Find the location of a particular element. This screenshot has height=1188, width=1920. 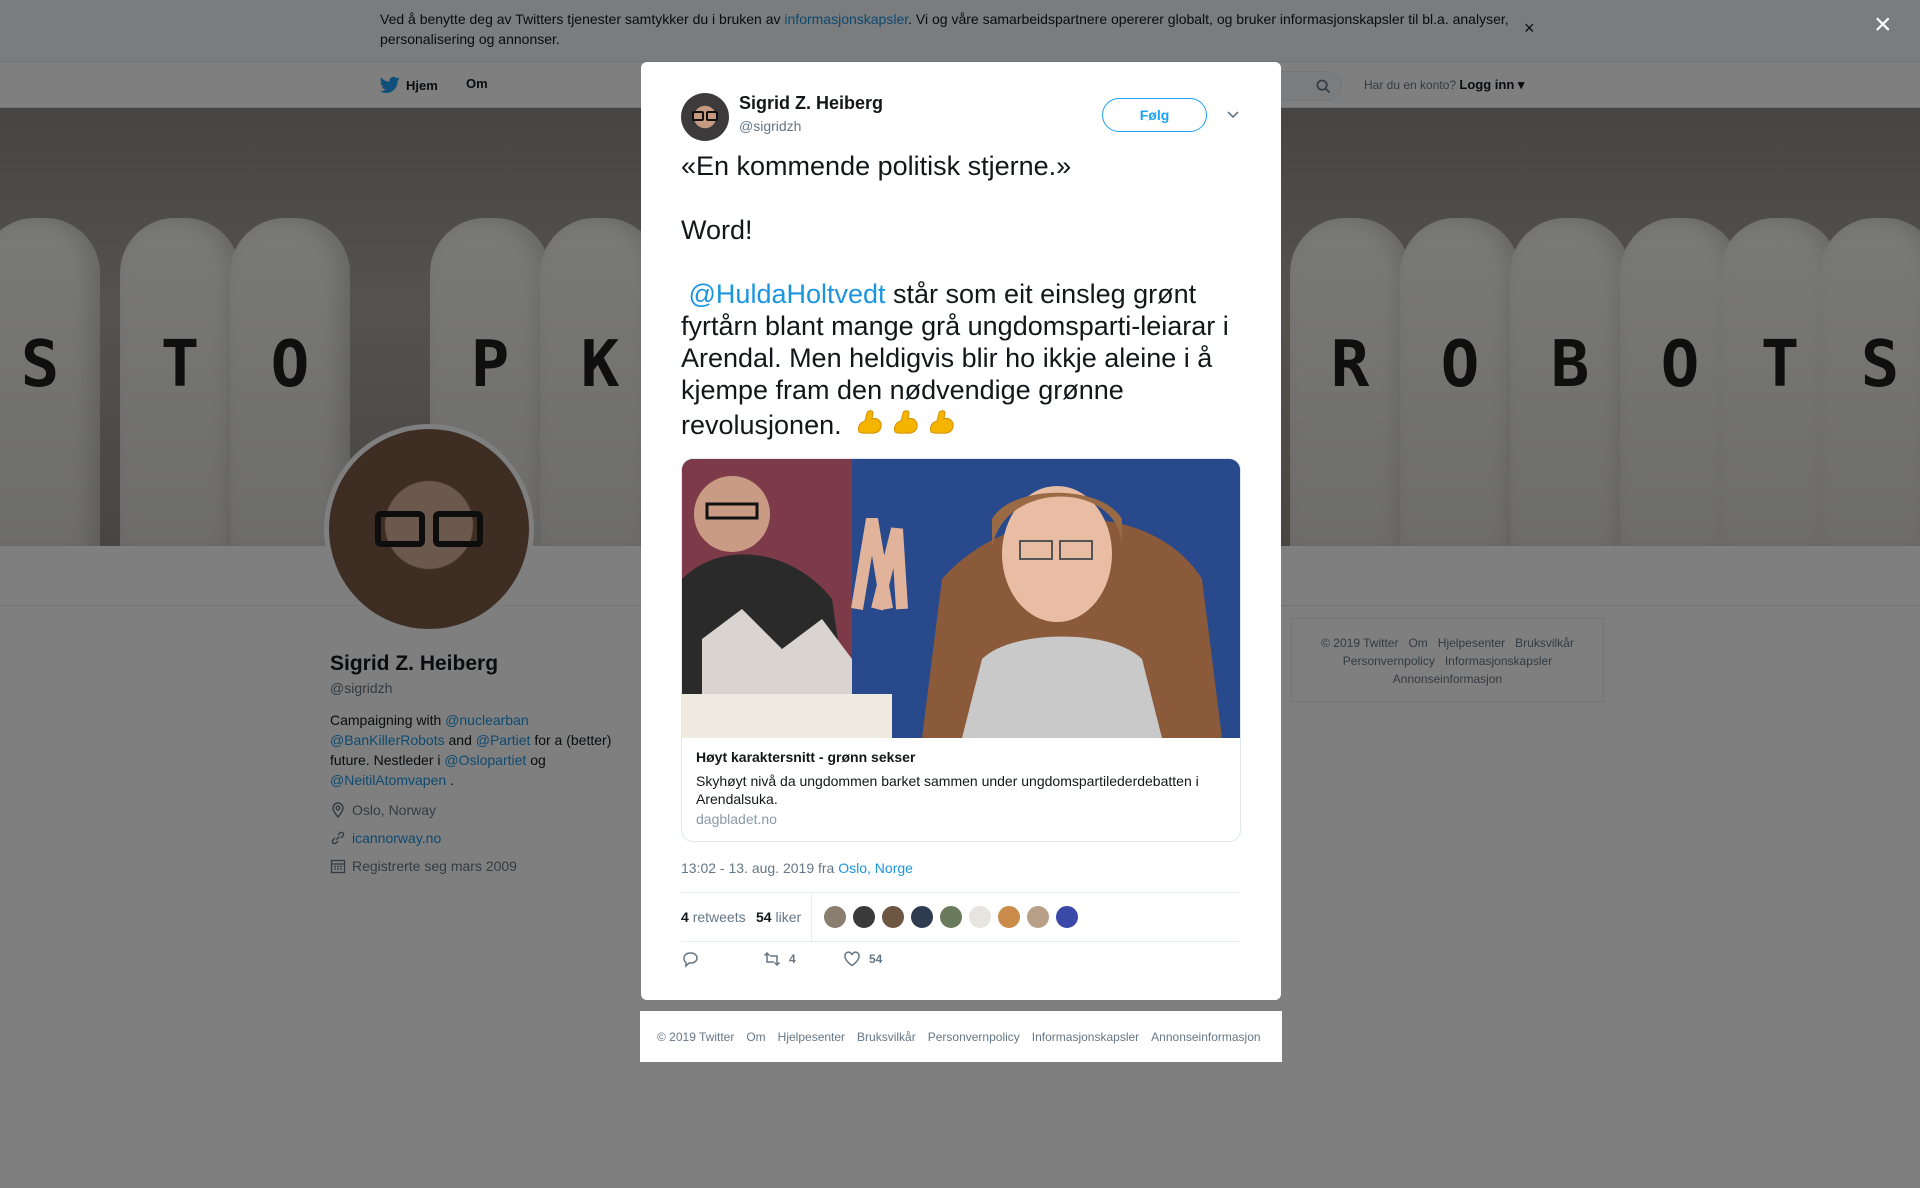

avatar-glasses is located at coordinates (705, 116).